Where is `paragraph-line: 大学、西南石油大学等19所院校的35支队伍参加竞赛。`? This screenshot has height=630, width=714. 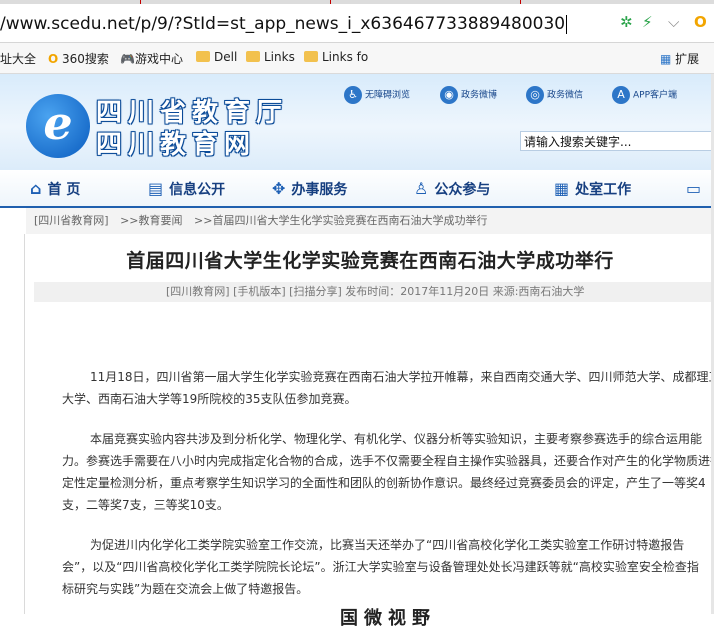 paragraph-line: 大学、西南石油大学等19所院校的35支队伍参加竞赛。 is located at coordinates (209, 399).